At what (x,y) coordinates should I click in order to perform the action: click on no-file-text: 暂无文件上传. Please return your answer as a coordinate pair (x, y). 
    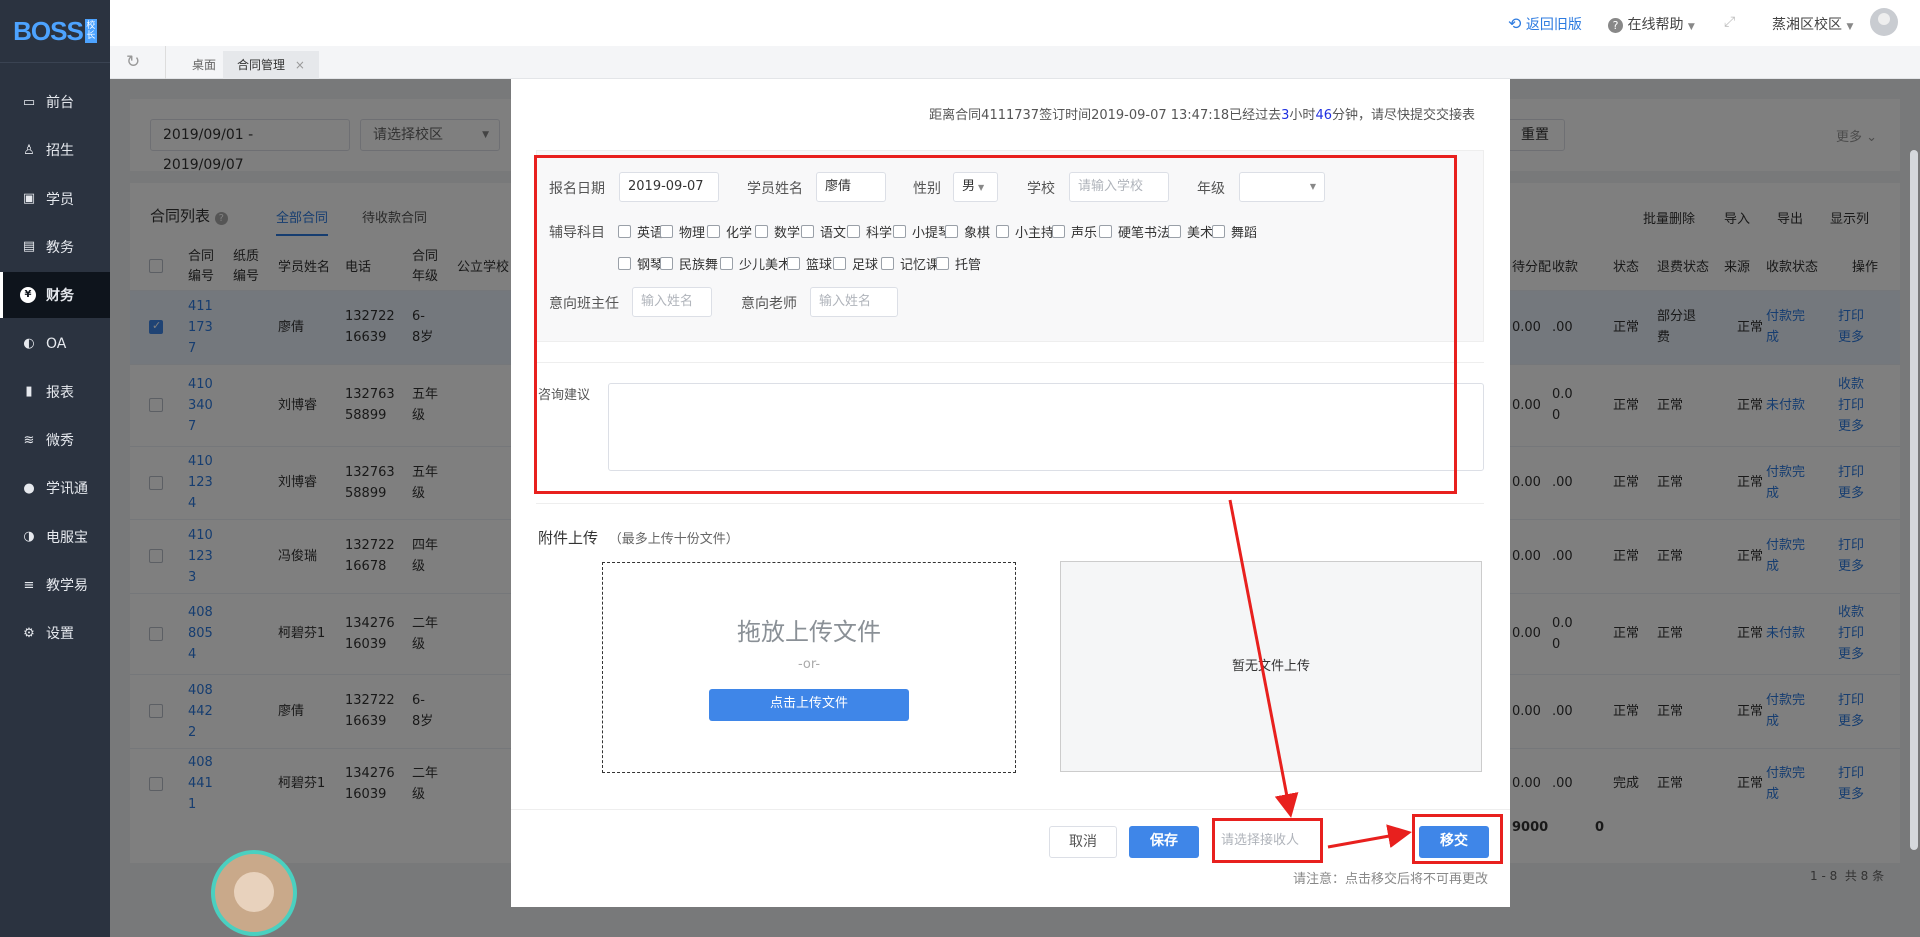
    Looking at the image, I should click on (1270, 666).